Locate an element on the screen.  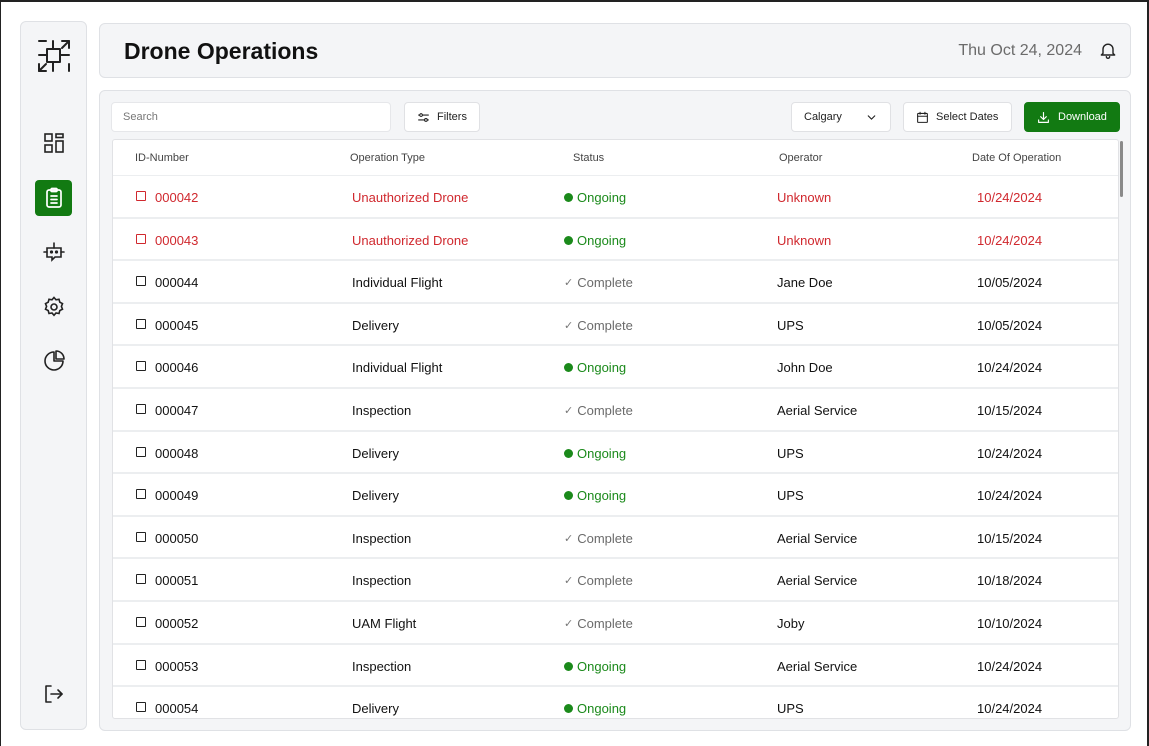
dashboard-icon is located at coordinates (53, 143).